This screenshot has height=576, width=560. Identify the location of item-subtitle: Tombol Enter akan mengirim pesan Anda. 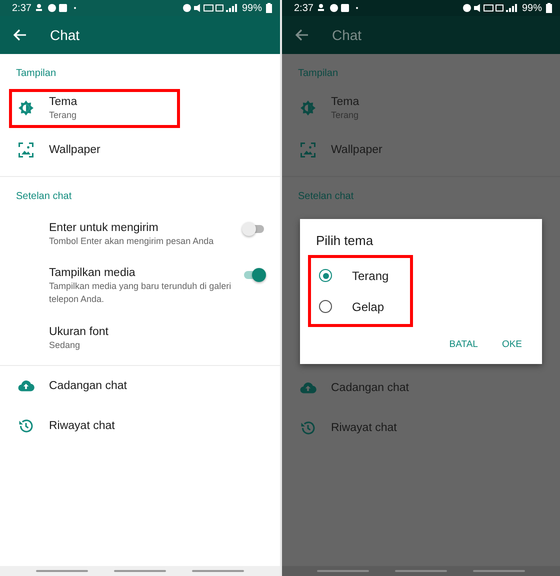
(132, 241).